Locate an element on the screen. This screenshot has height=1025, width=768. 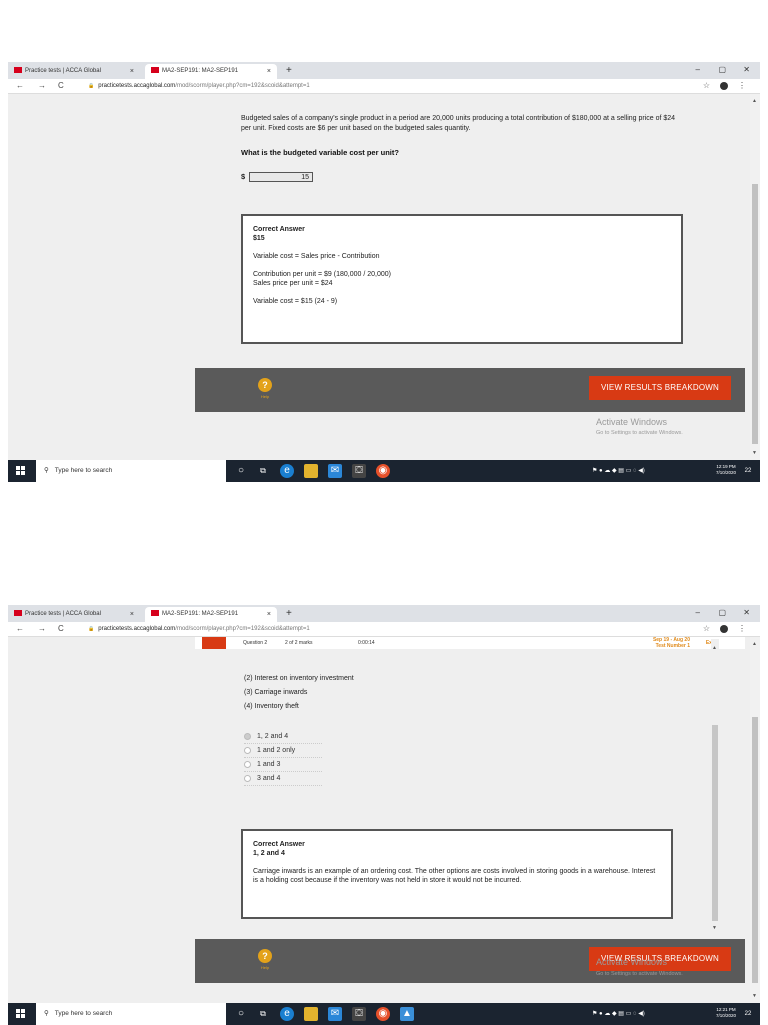
photos-icon: ▲ is located at coordinates (407, 1014).